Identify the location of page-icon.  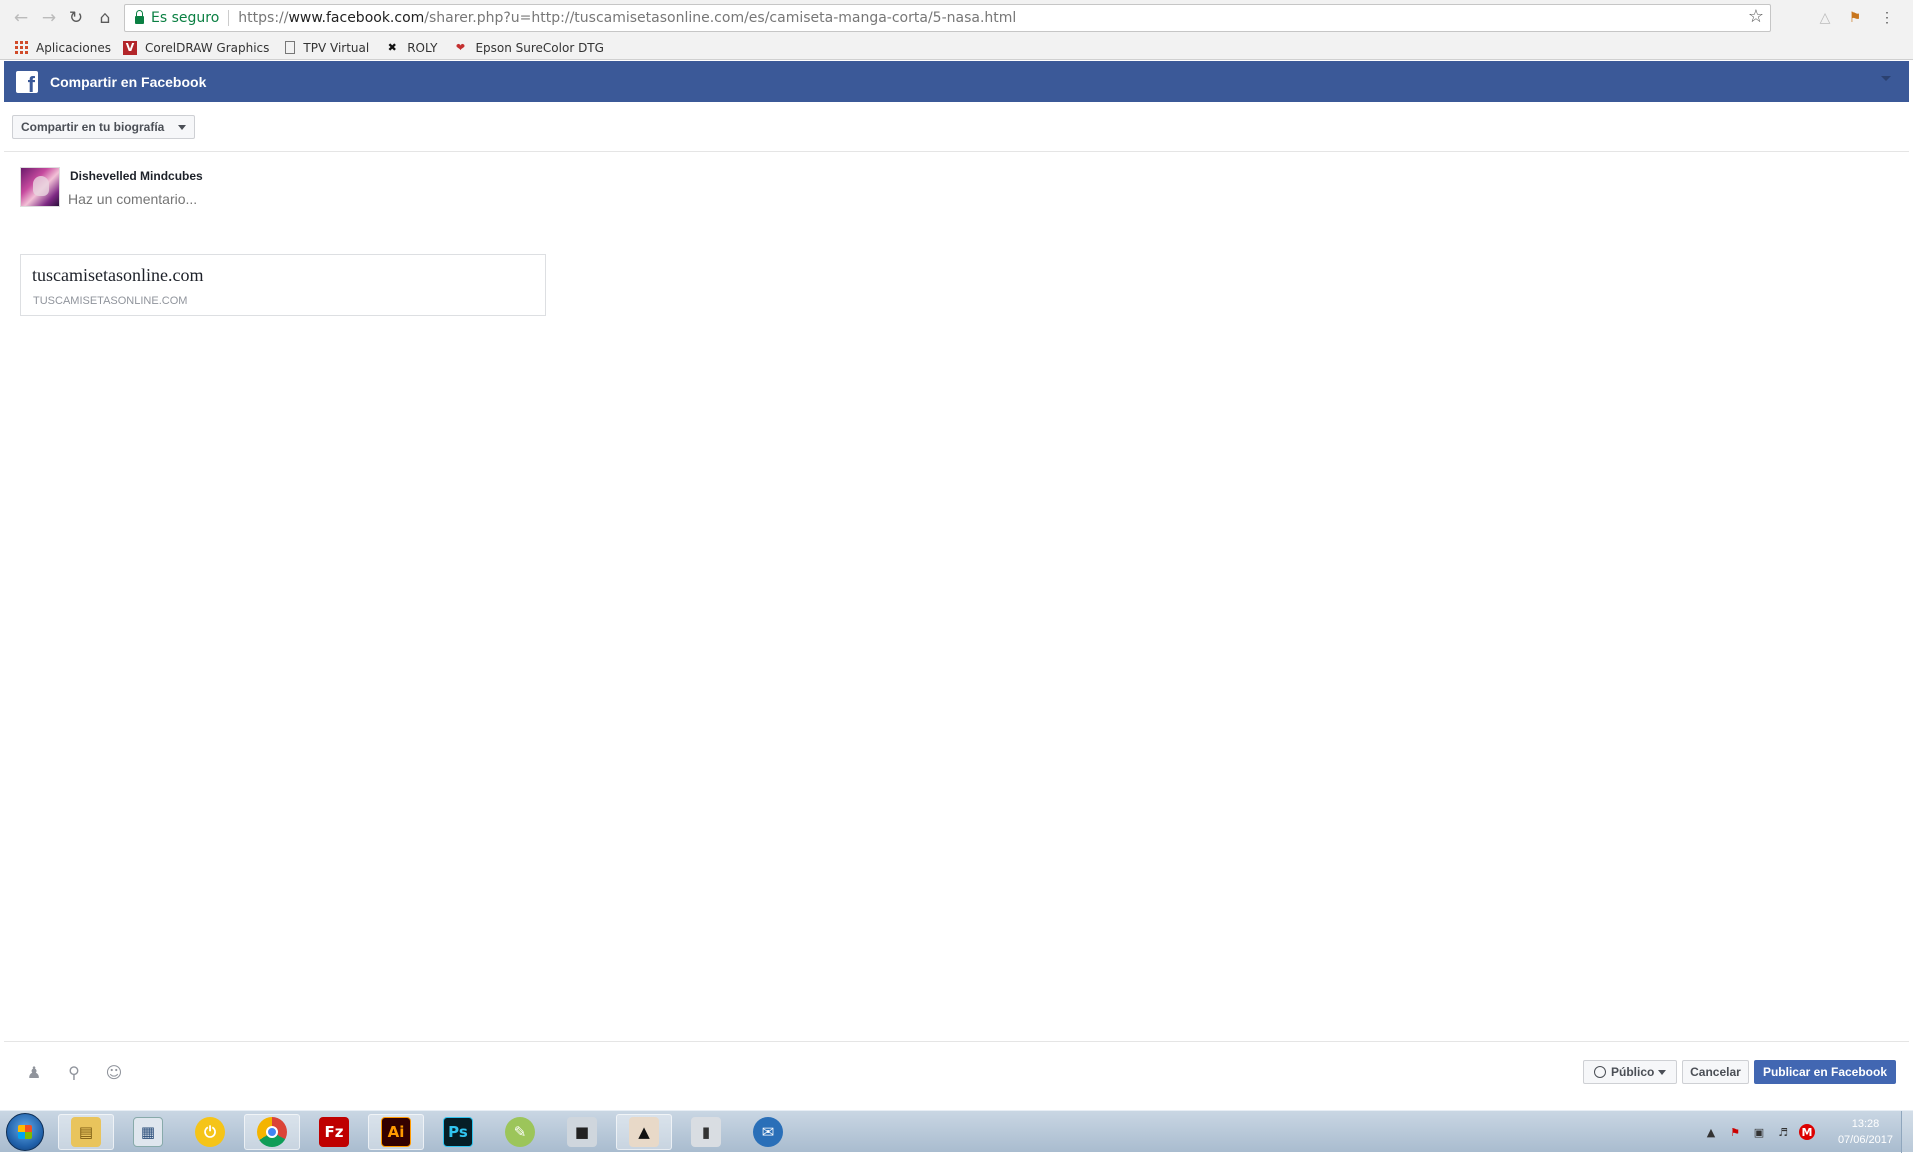
(290, 47).